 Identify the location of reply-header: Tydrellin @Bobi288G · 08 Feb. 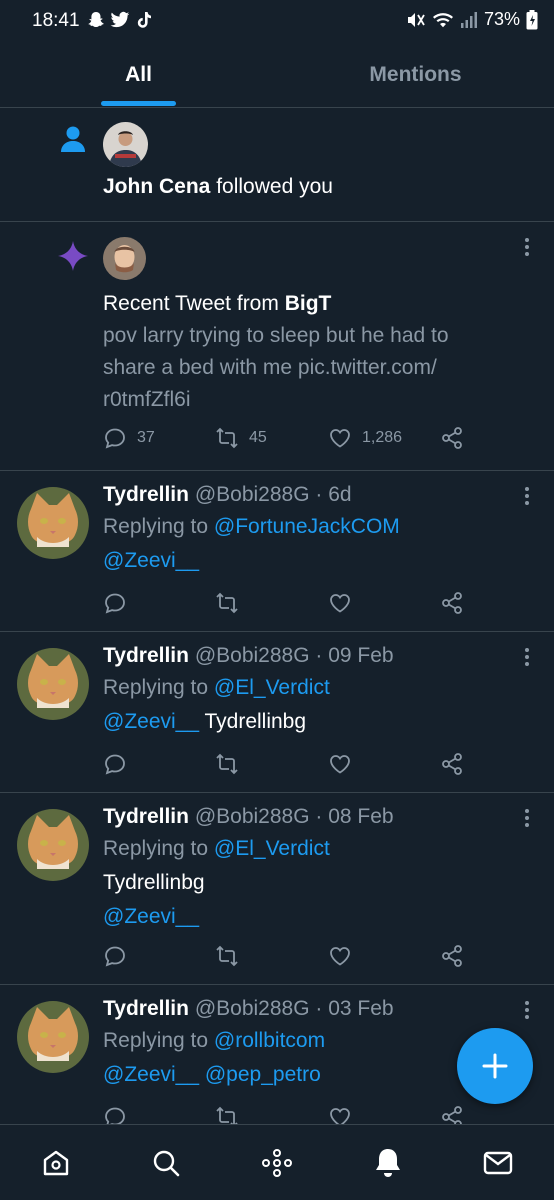
(248, 817).